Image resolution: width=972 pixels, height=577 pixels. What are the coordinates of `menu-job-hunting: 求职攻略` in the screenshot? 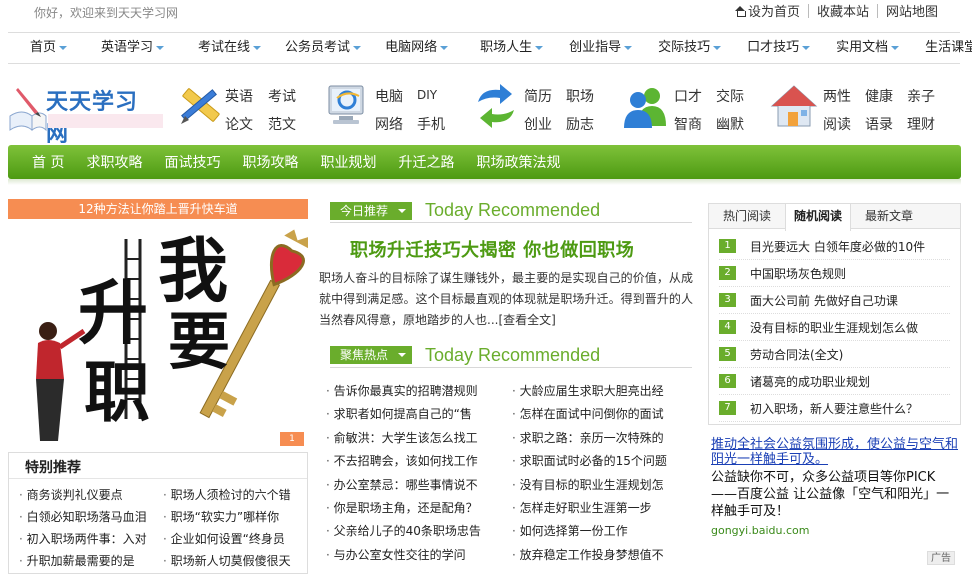 It's located at (114, 162).